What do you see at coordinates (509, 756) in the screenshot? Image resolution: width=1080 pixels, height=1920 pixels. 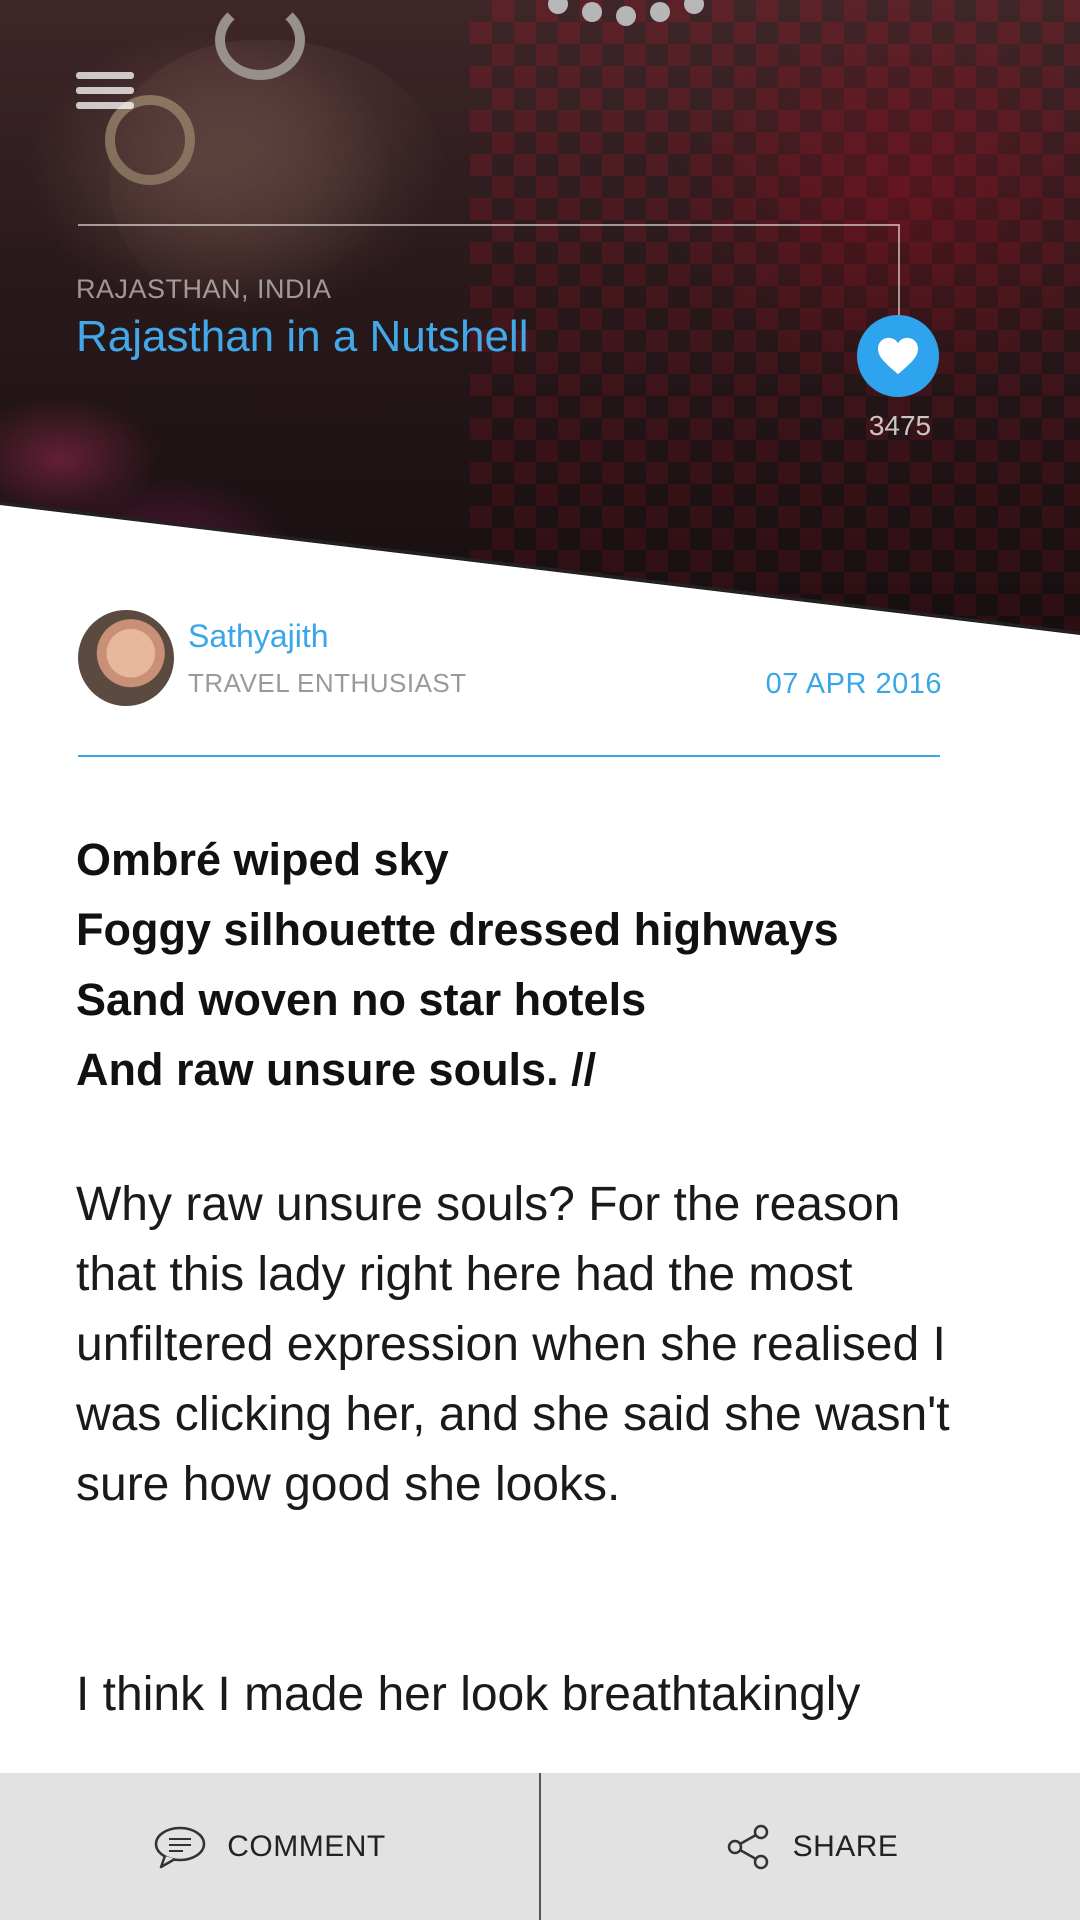 I see `divider` at bounding box center [509, 756].